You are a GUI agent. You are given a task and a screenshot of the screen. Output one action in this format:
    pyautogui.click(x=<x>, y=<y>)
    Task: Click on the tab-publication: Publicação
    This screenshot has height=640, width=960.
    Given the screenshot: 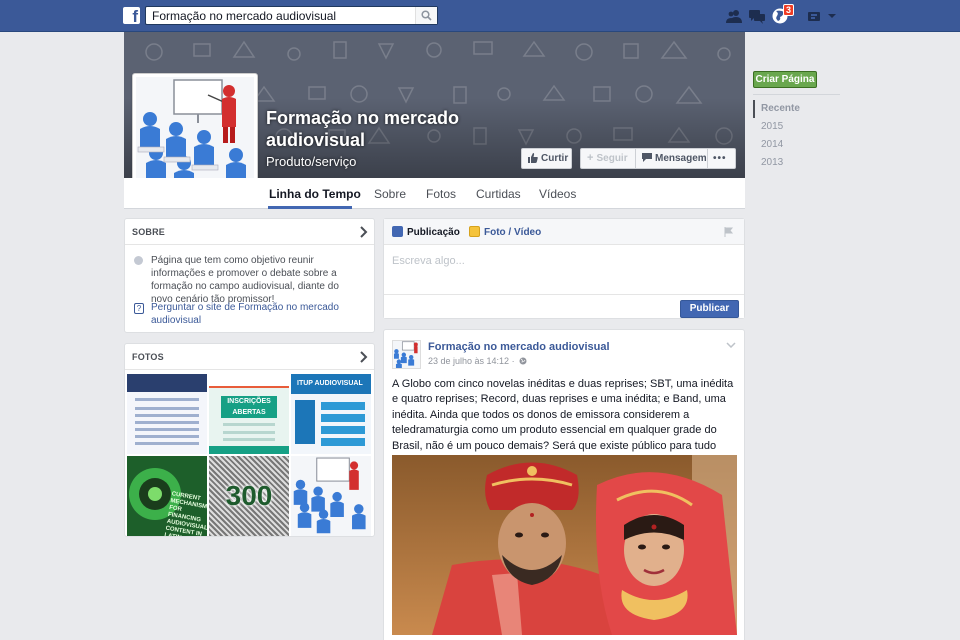 What is the action you would take?
    pyautogui.click(x=426, y=232)
    